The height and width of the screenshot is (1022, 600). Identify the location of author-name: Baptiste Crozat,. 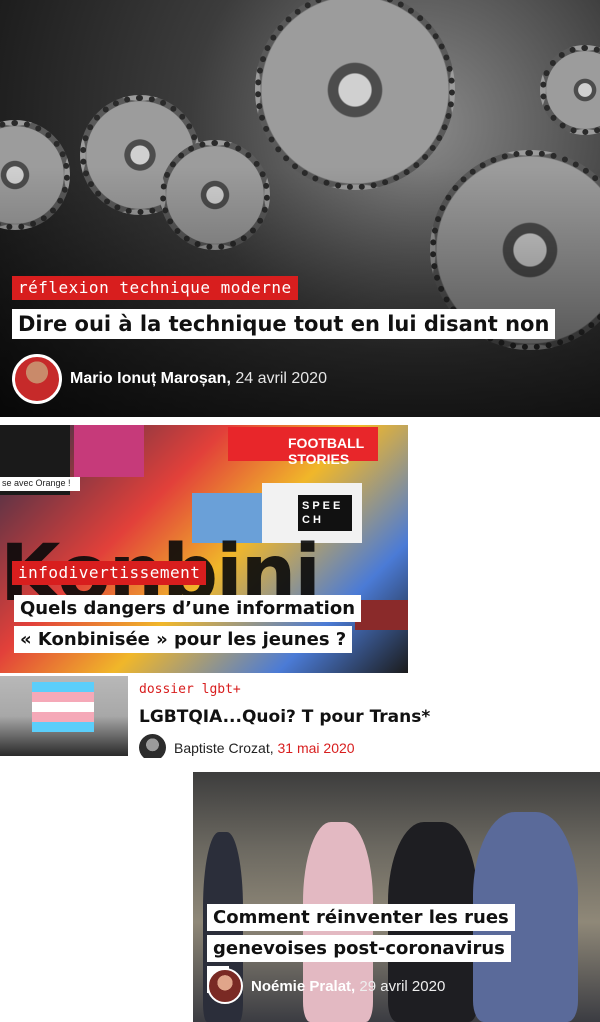
(224, 748).